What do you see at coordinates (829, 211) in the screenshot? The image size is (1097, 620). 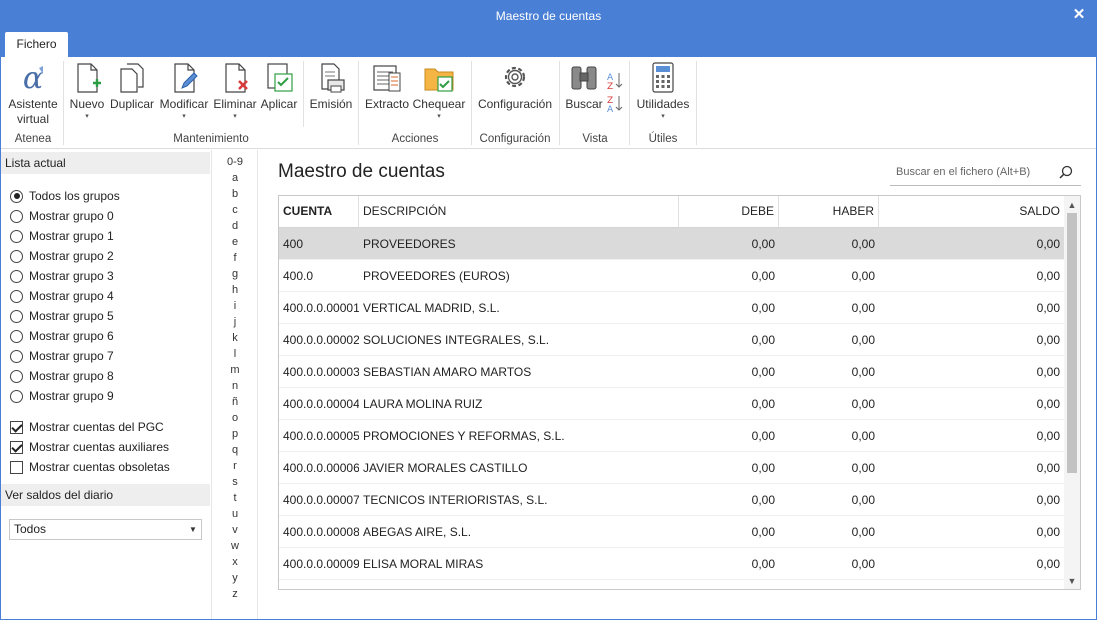 I see `column-header-haber: HABER` at bounding box center [829, 211].